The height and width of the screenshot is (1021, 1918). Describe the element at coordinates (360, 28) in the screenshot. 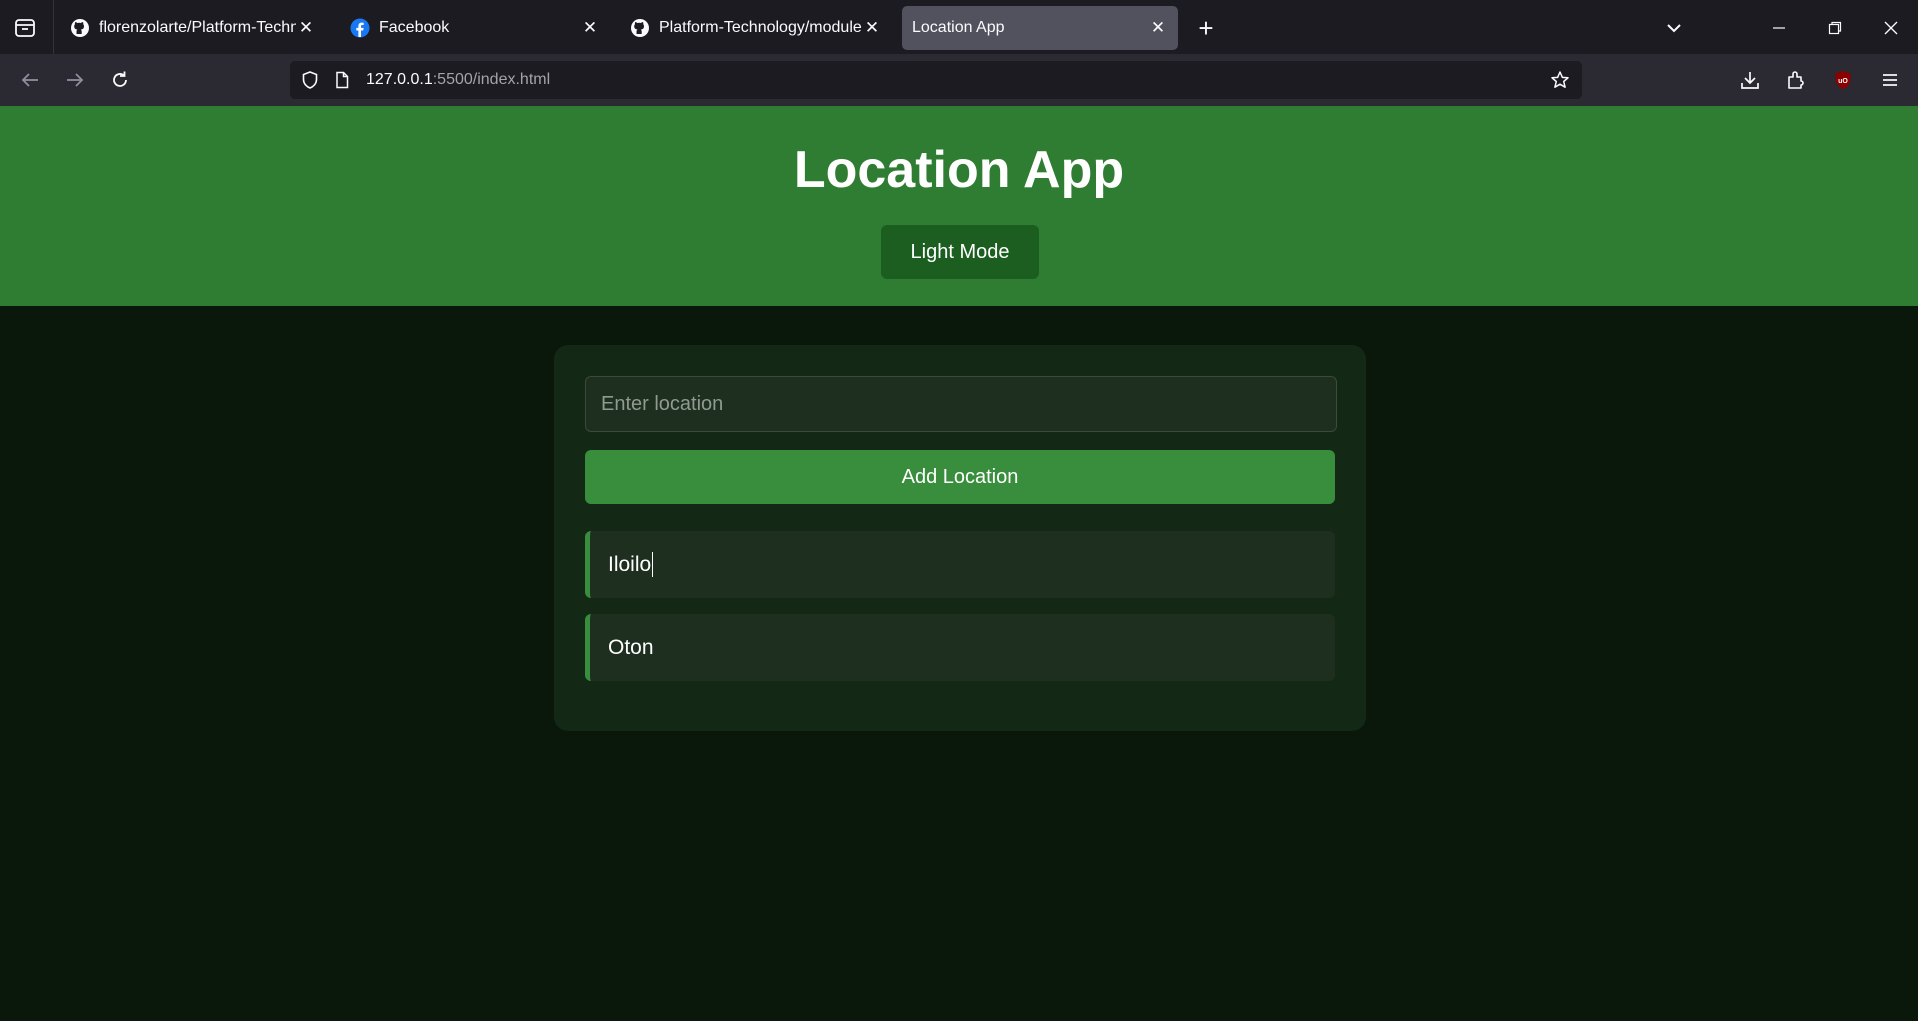

I see `facebook-icon` at that location.